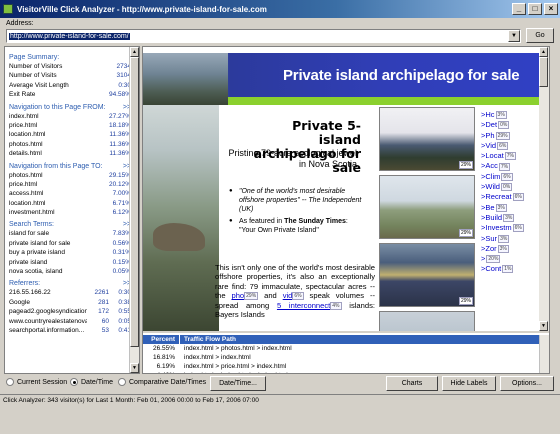 This screenshot has height=434, width=560. I want to click on search-term-row: island for sale 7.83%, so click(70, 233).